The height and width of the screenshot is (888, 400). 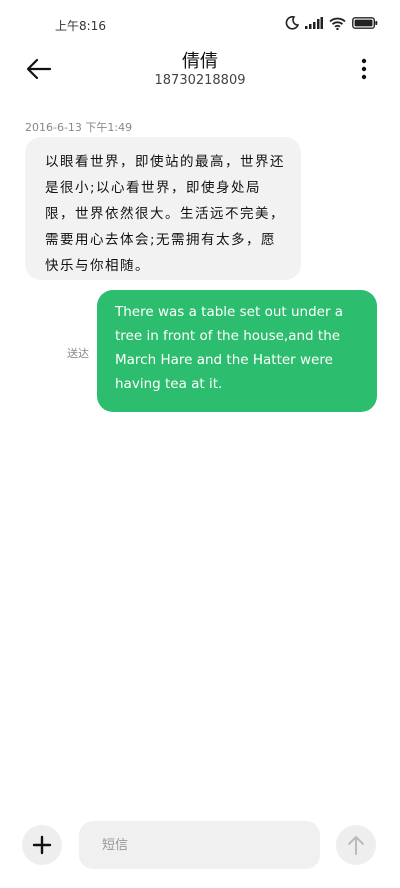 I want to click on status-icons, so click(x=331, y=23).